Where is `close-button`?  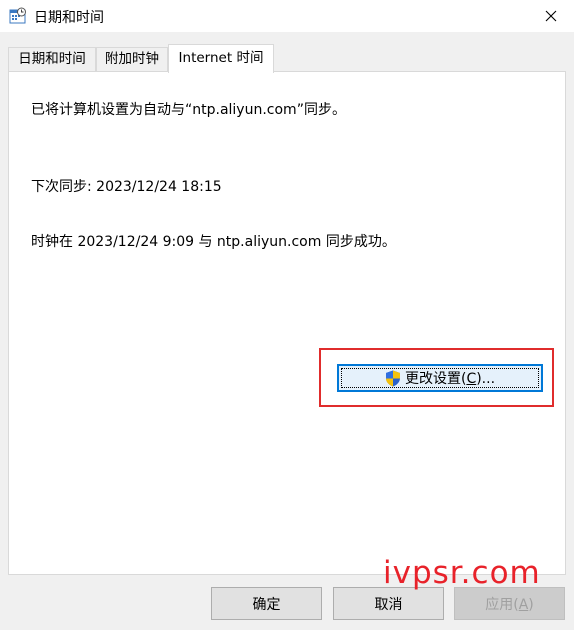 close-button is located at coordinates (551, 16).